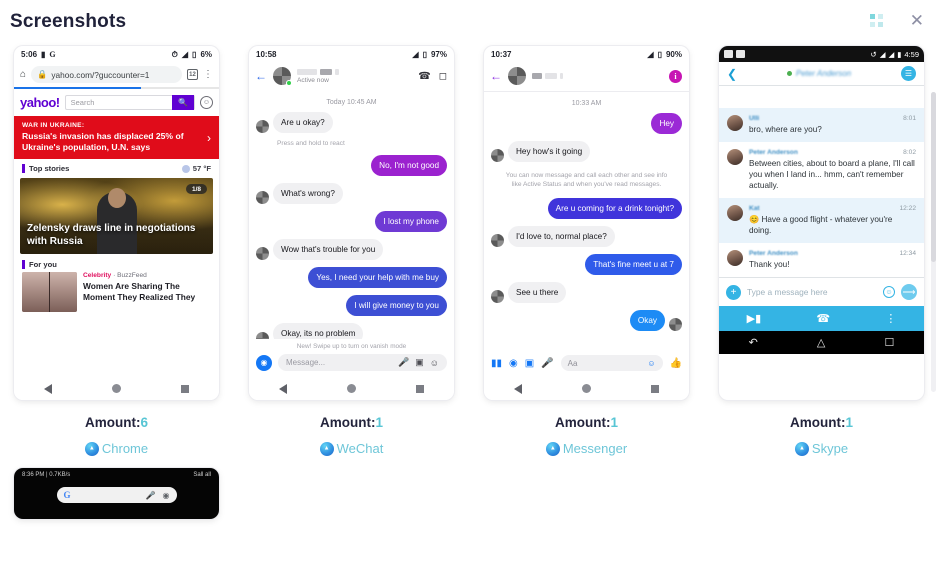 The height and width of the screenshot is (586, 938). Describe the element at coordinates (812, 292) in the screenshot. I see `message-input: Type a message here` at that location.